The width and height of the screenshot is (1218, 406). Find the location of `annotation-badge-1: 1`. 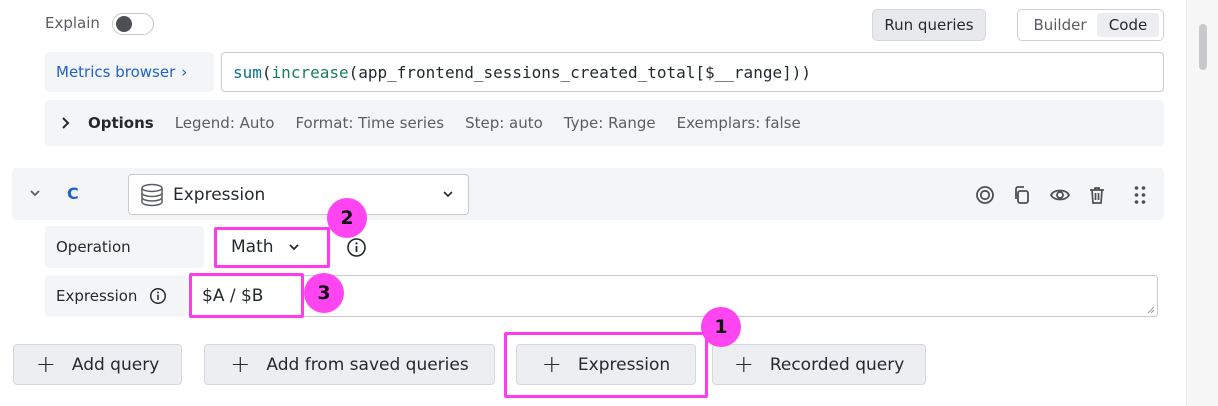

annotation-badge-1: 1 is located at coordinates (721, 327).